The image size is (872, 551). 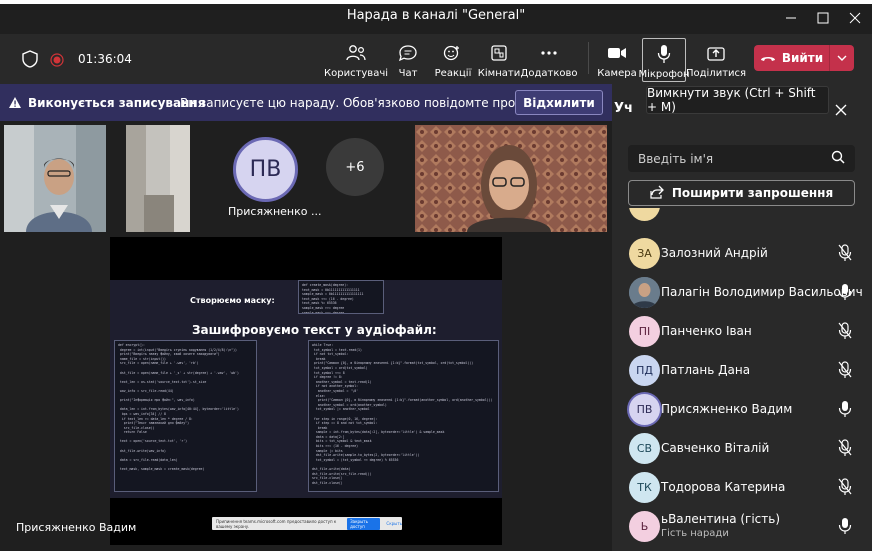 I want to click on close-window-icon, so click(x=855, y=18).